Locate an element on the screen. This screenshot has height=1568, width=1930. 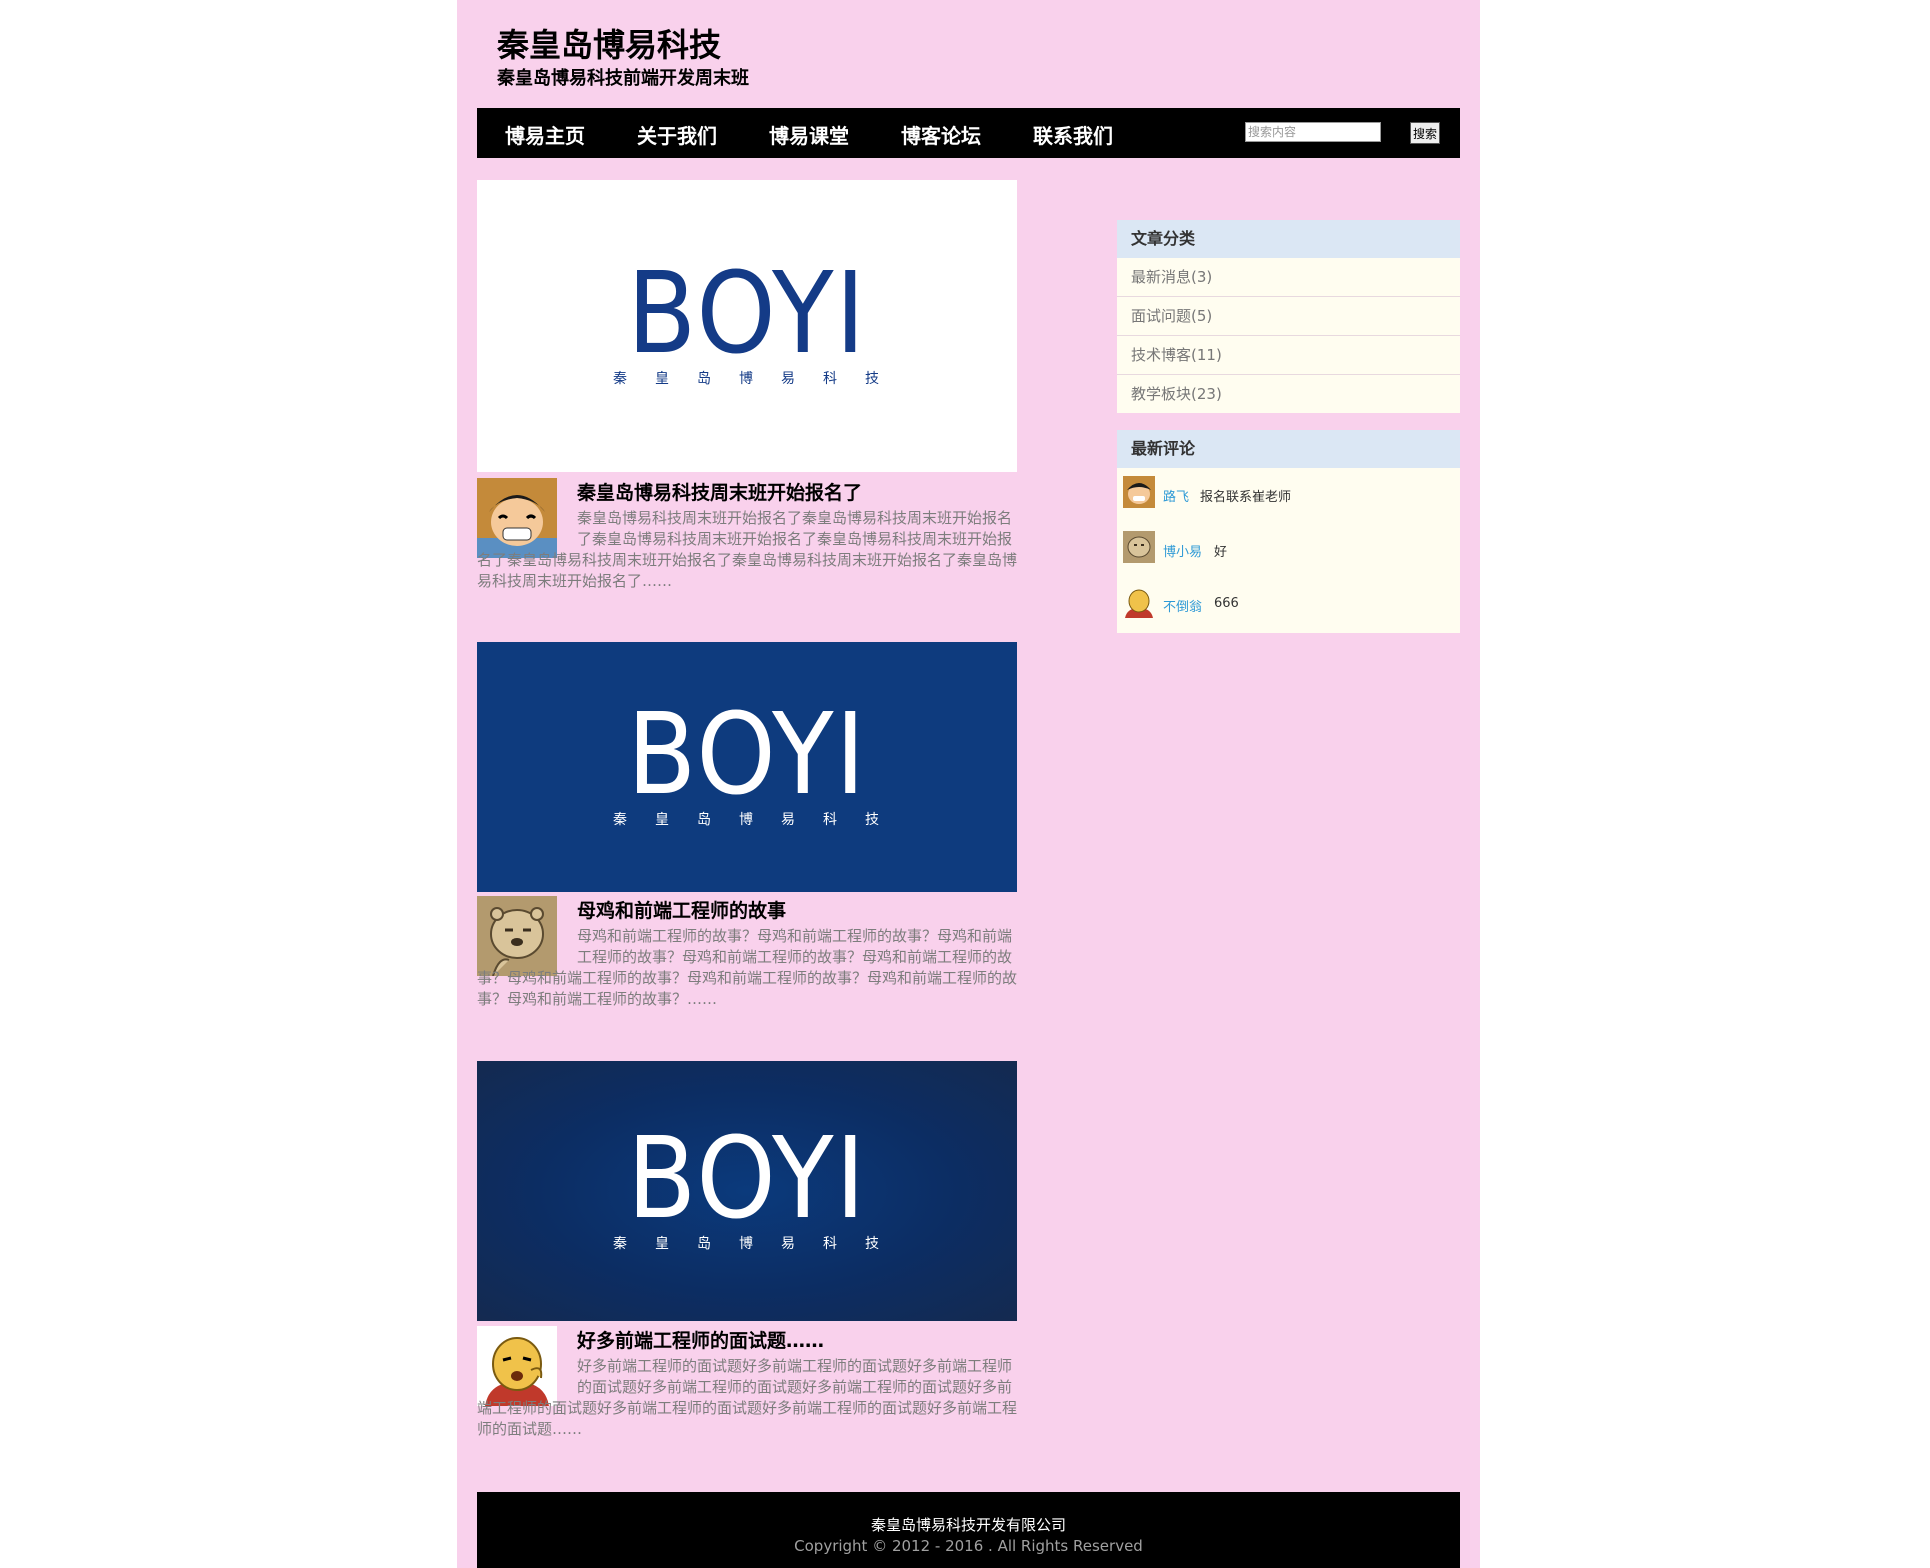
nav-item-home: 博易主页 is located at coordinates (545, 134).